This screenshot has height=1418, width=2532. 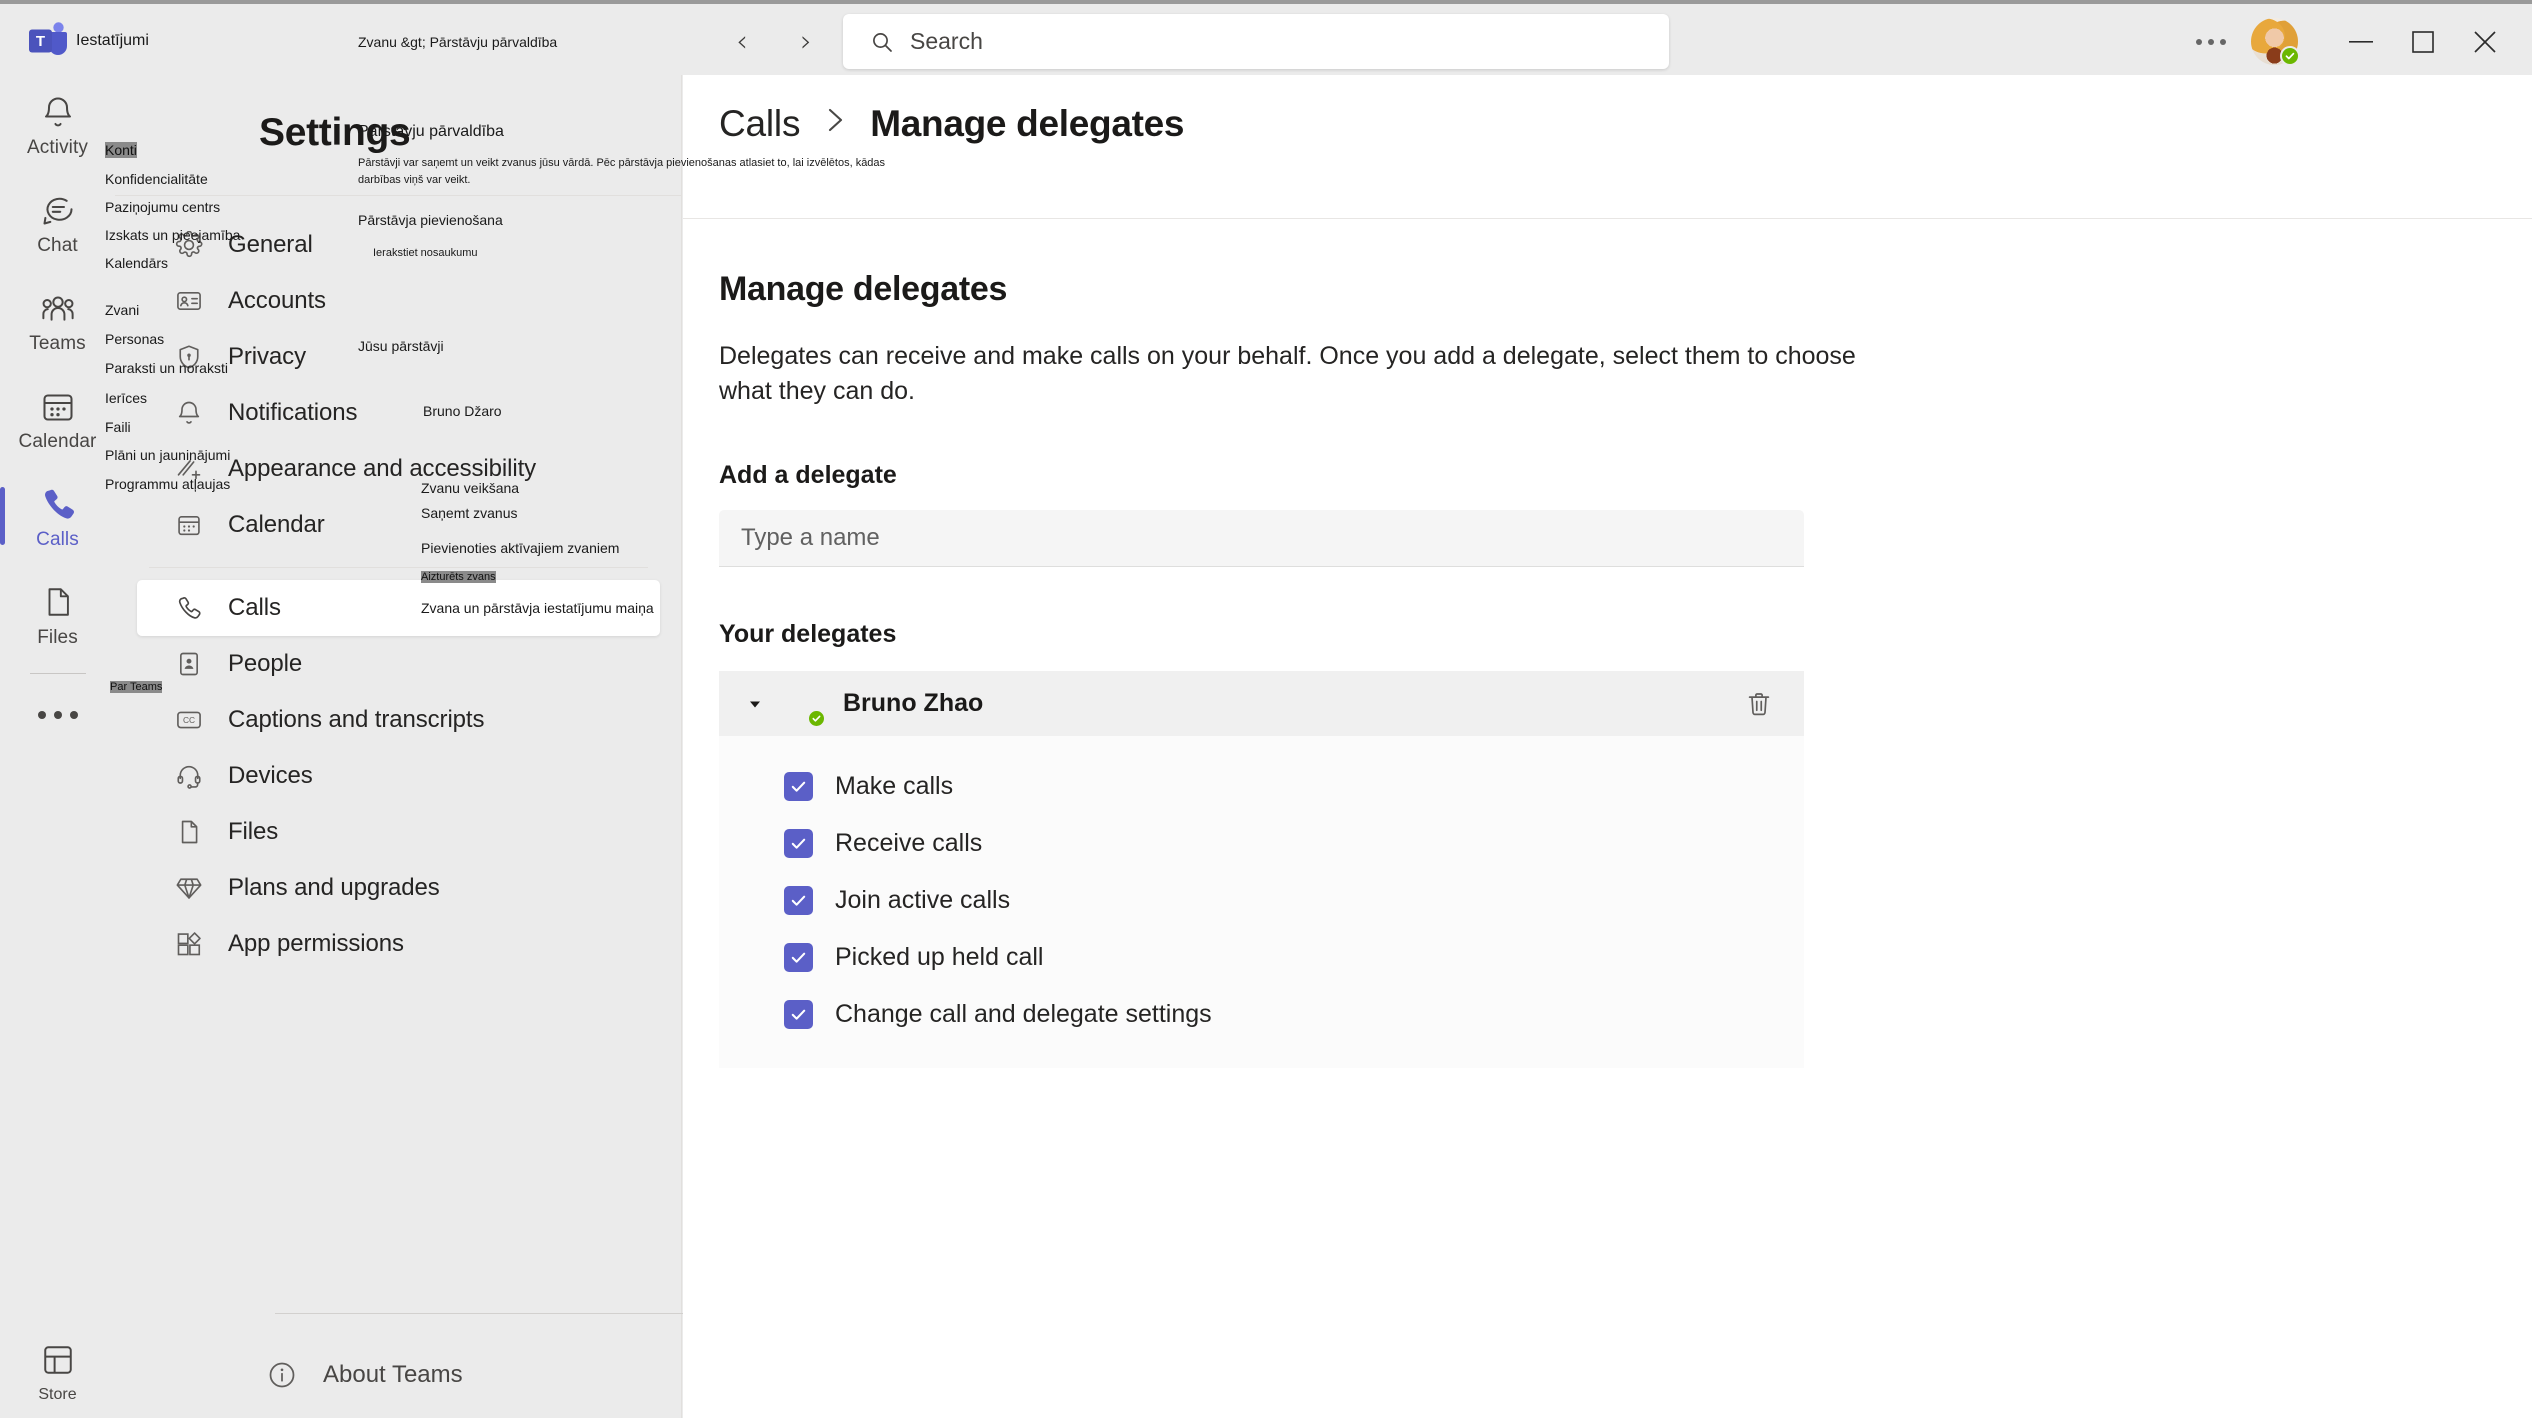 I want to click on breadcrumb-current-manage-delegates: Manage delegates, so click(x=1027, y=123).